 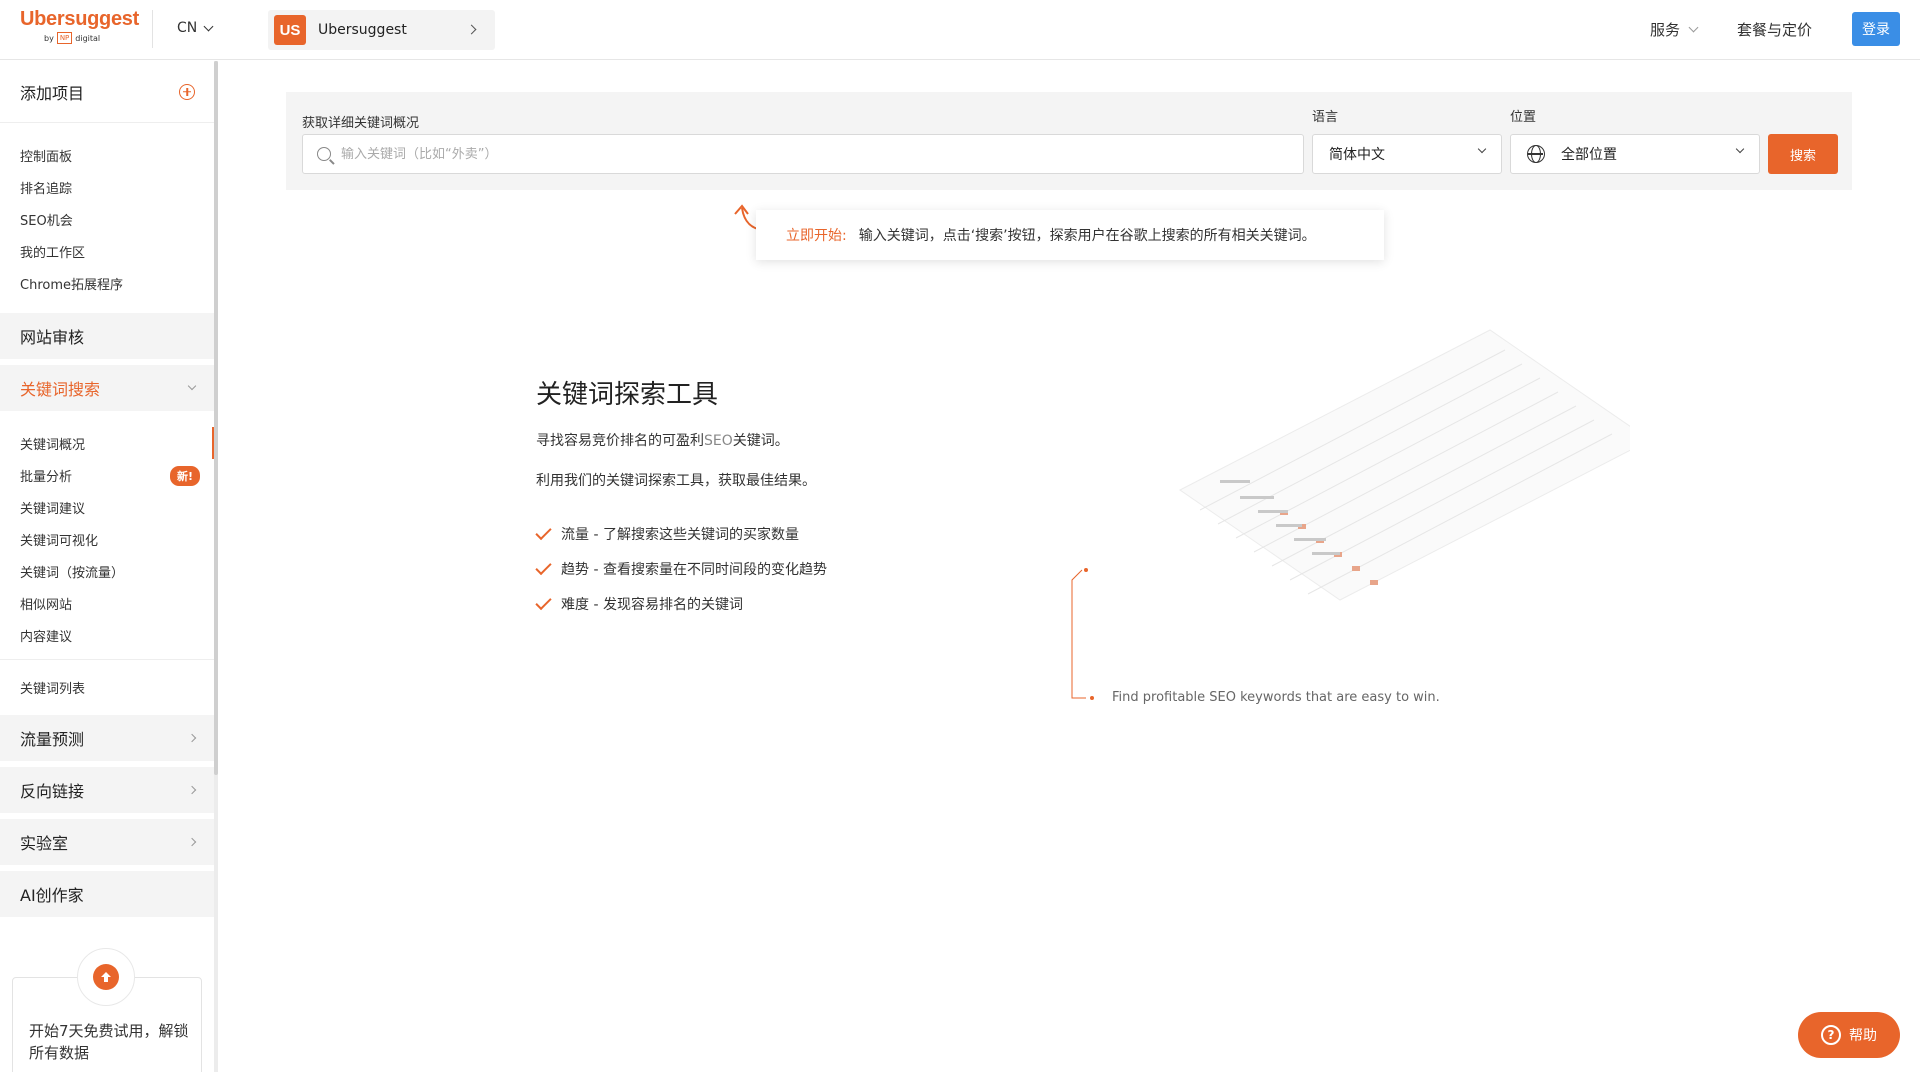 I want to click on feature-difficulty: 难度 - 发现容易排名的关键词, so click(x=639, y=603).